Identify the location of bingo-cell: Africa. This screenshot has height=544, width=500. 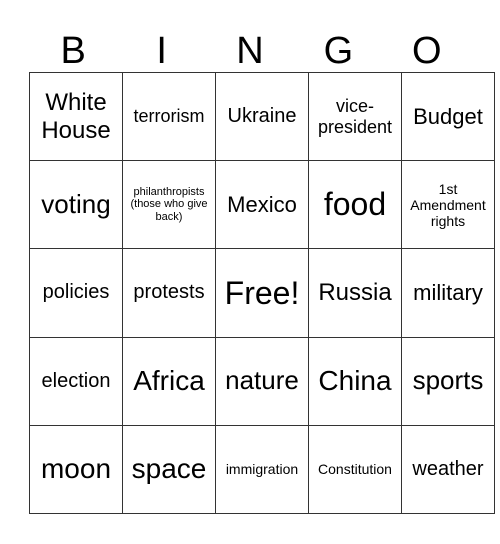
(169, 381).